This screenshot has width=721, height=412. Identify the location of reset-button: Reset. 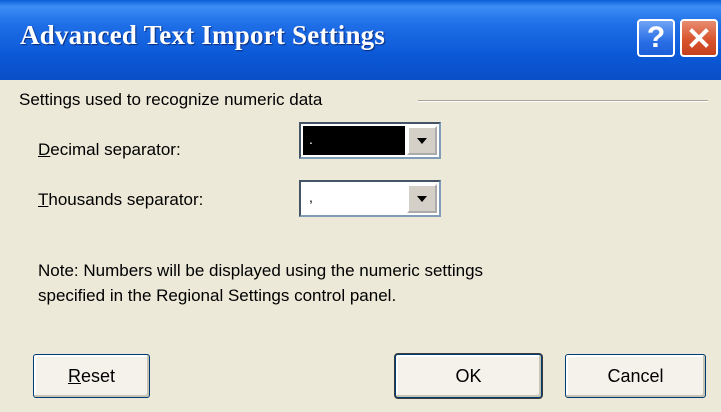
(91, 376).